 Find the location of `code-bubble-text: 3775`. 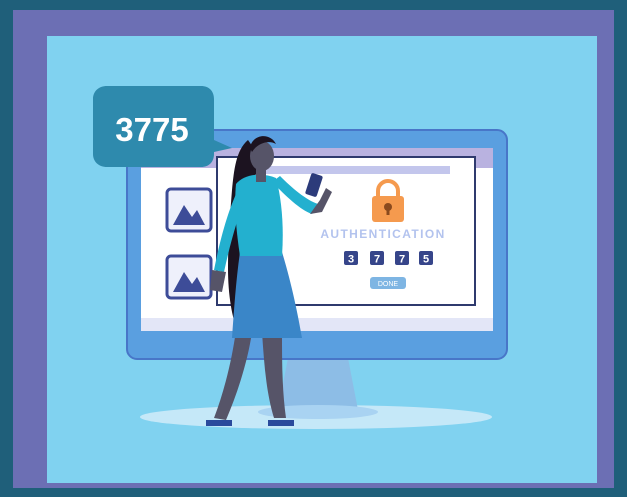

code-bubble-text: 3775 is located at coordinates (151, 129).